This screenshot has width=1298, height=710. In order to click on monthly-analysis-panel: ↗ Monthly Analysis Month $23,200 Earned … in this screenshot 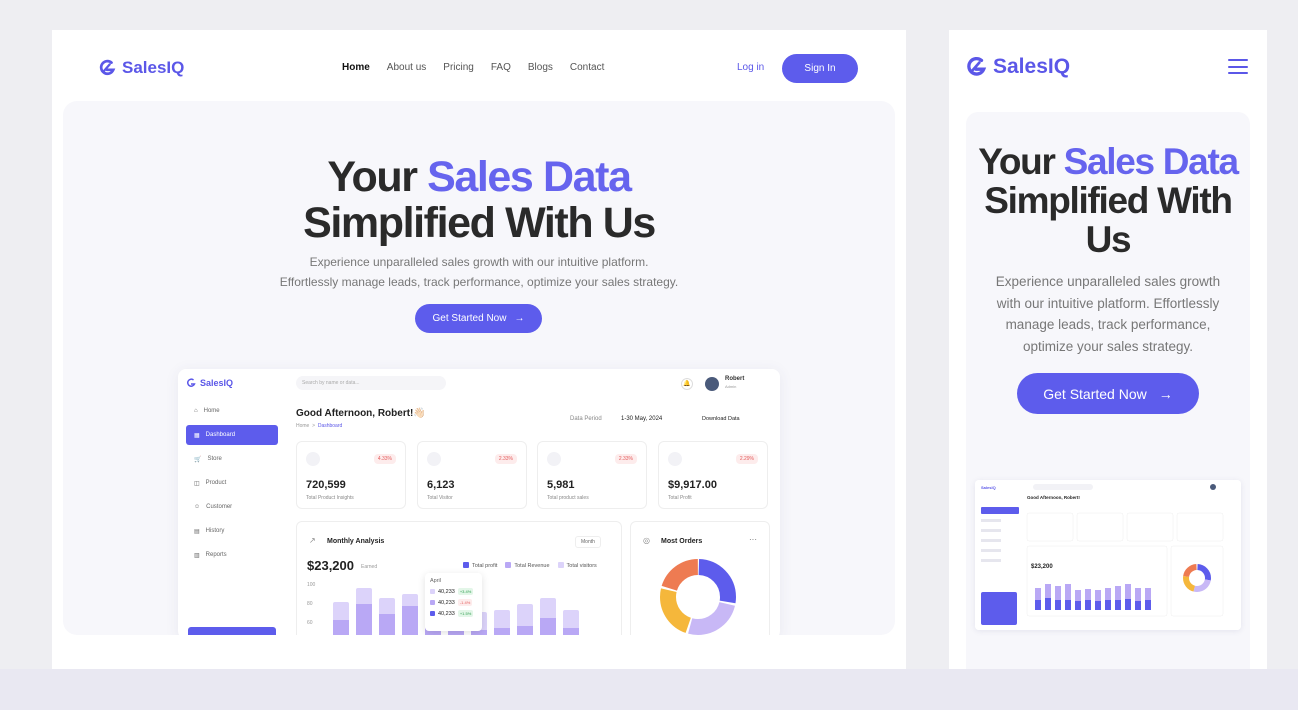, I will do `click(459, 578)`.